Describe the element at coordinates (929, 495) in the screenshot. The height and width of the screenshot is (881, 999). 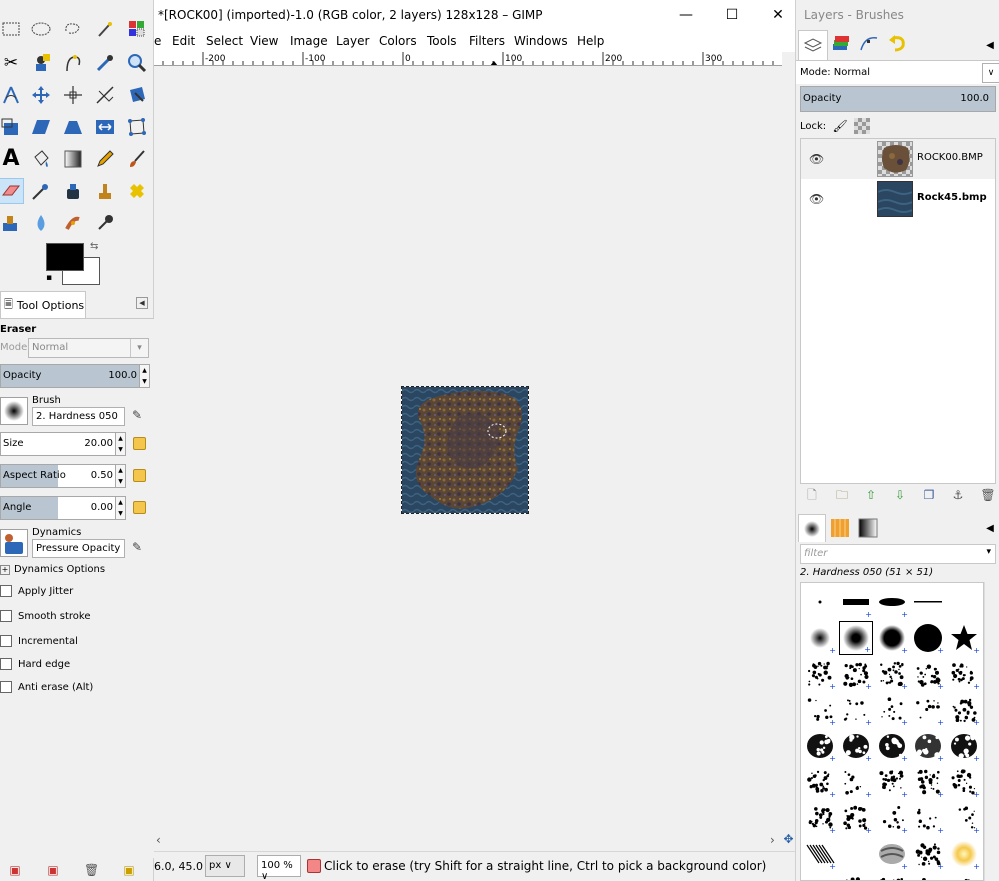
I see `duplicate-layer-icon: ❐` at that location.